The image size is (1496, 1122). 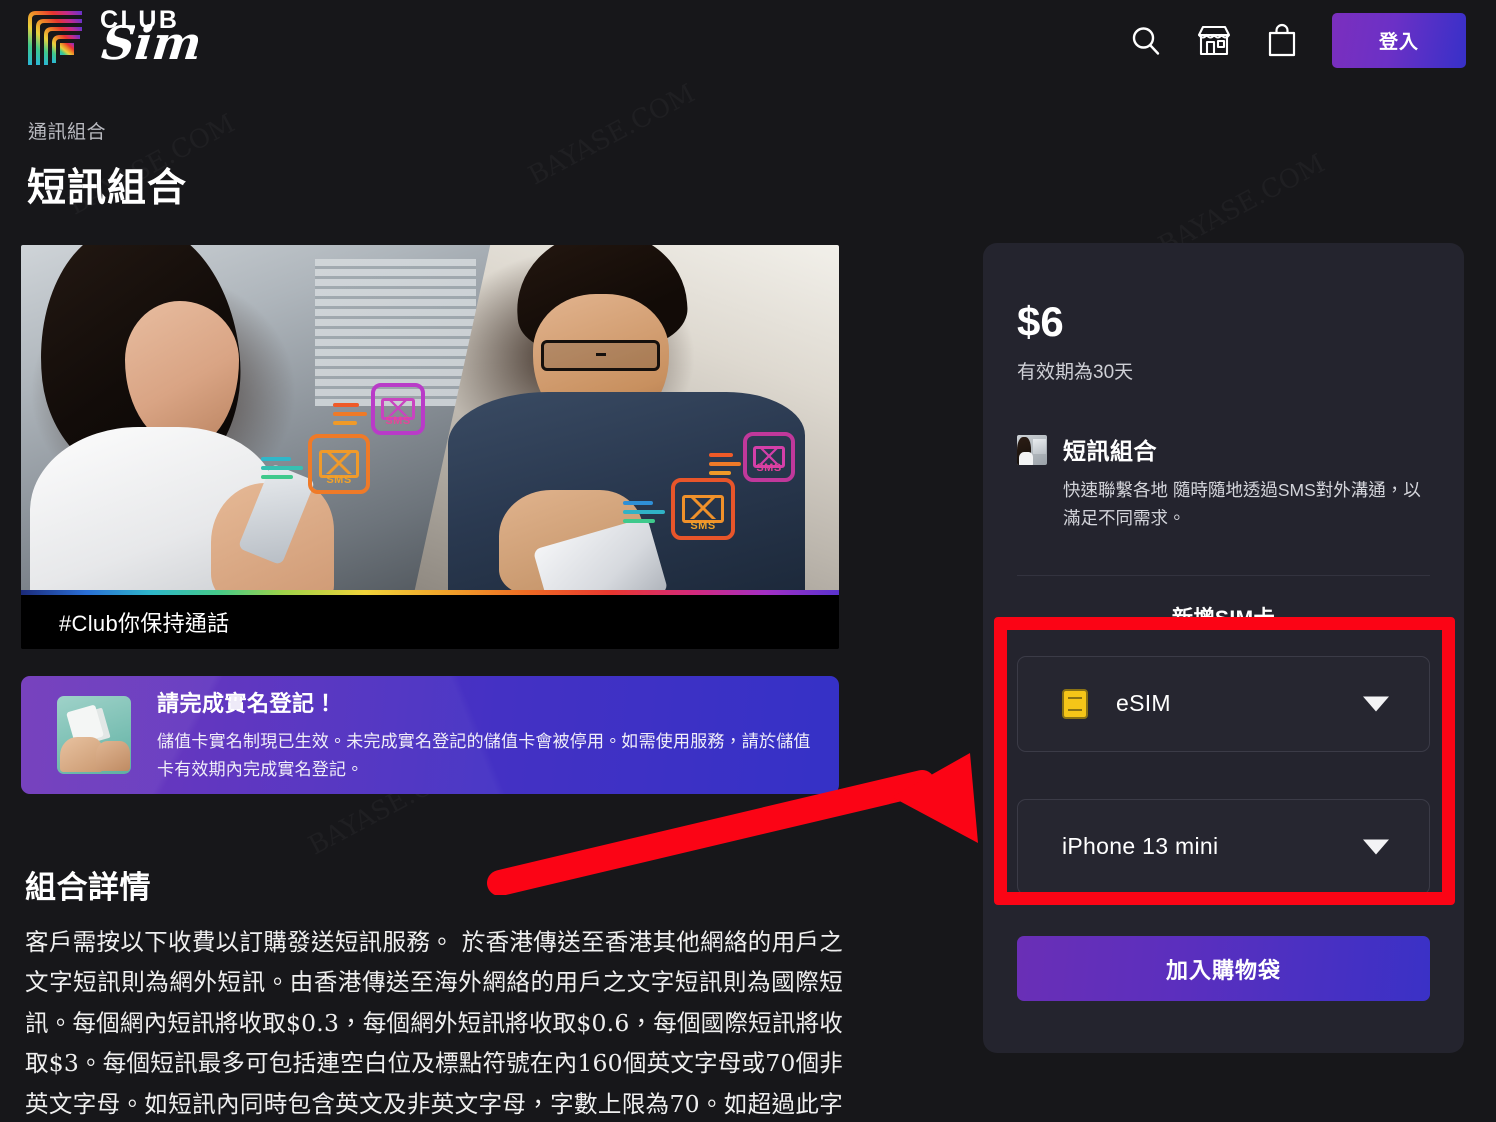 I want to click on sim-chip-icon, so click(x=1075, y=703).